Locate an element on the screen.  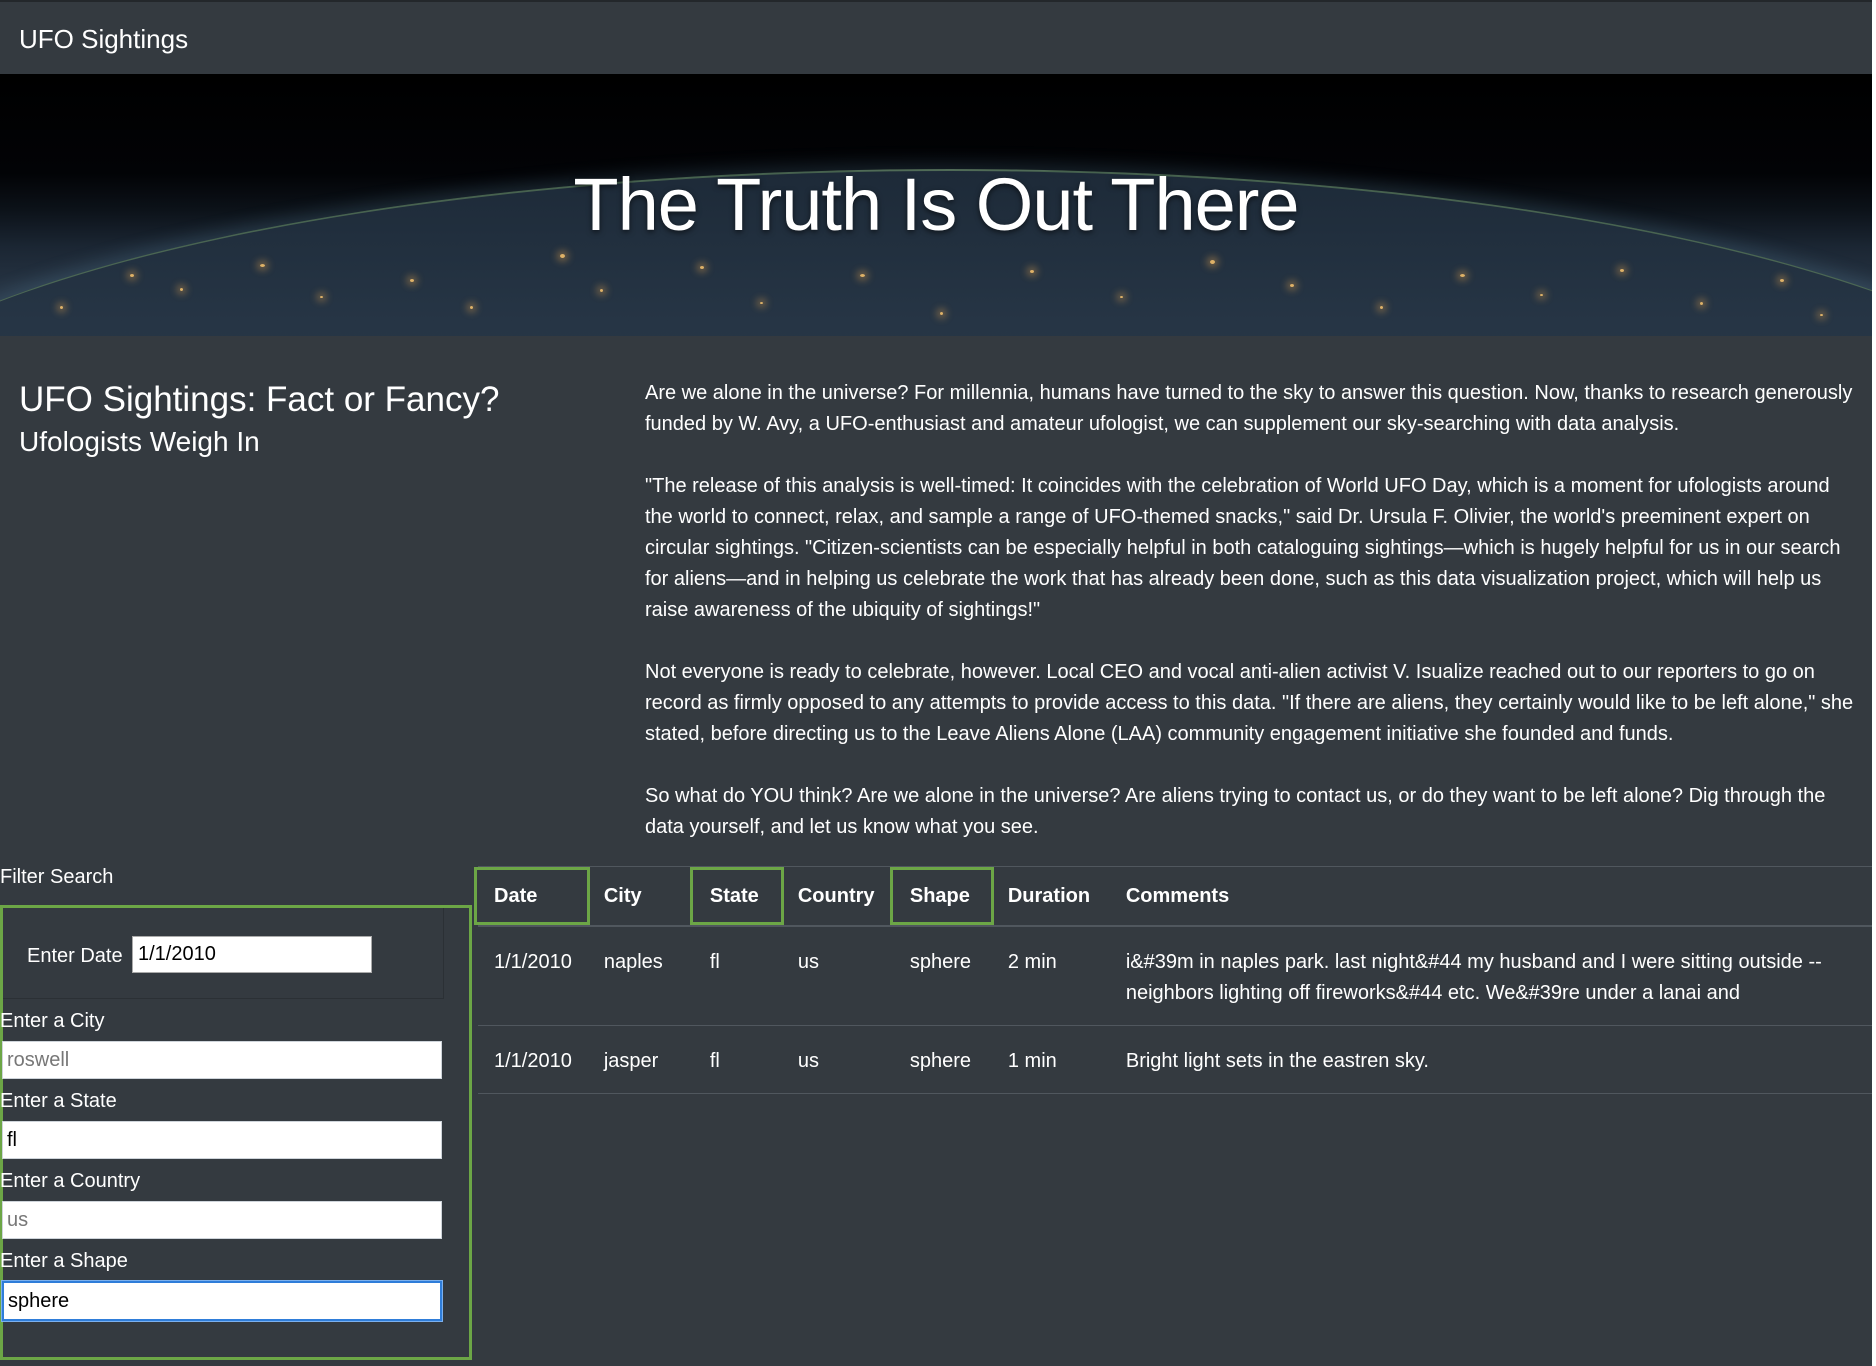
shape-filter-label: Enter a Shape is located at coordinates (64, 1261).